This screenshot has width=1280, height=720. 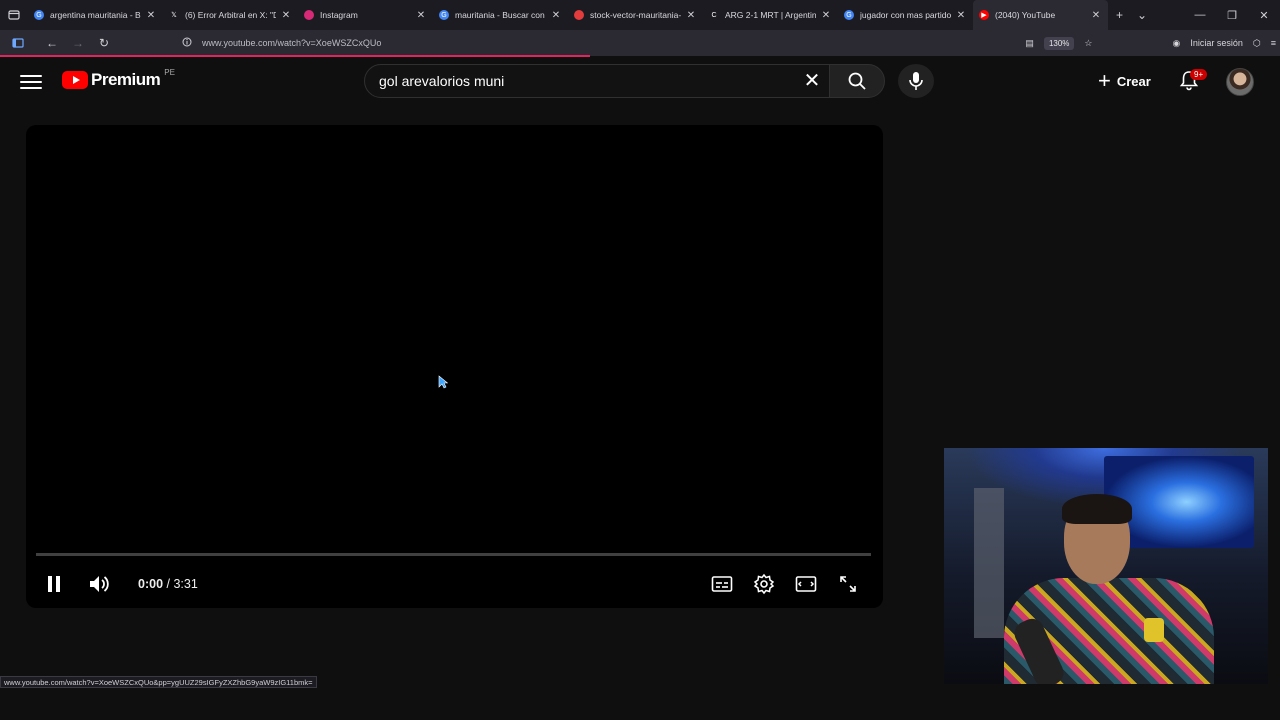 I want to click on browser-tab: Gmauritania - Buscar con Go ✕, so click(x=500, y=15).